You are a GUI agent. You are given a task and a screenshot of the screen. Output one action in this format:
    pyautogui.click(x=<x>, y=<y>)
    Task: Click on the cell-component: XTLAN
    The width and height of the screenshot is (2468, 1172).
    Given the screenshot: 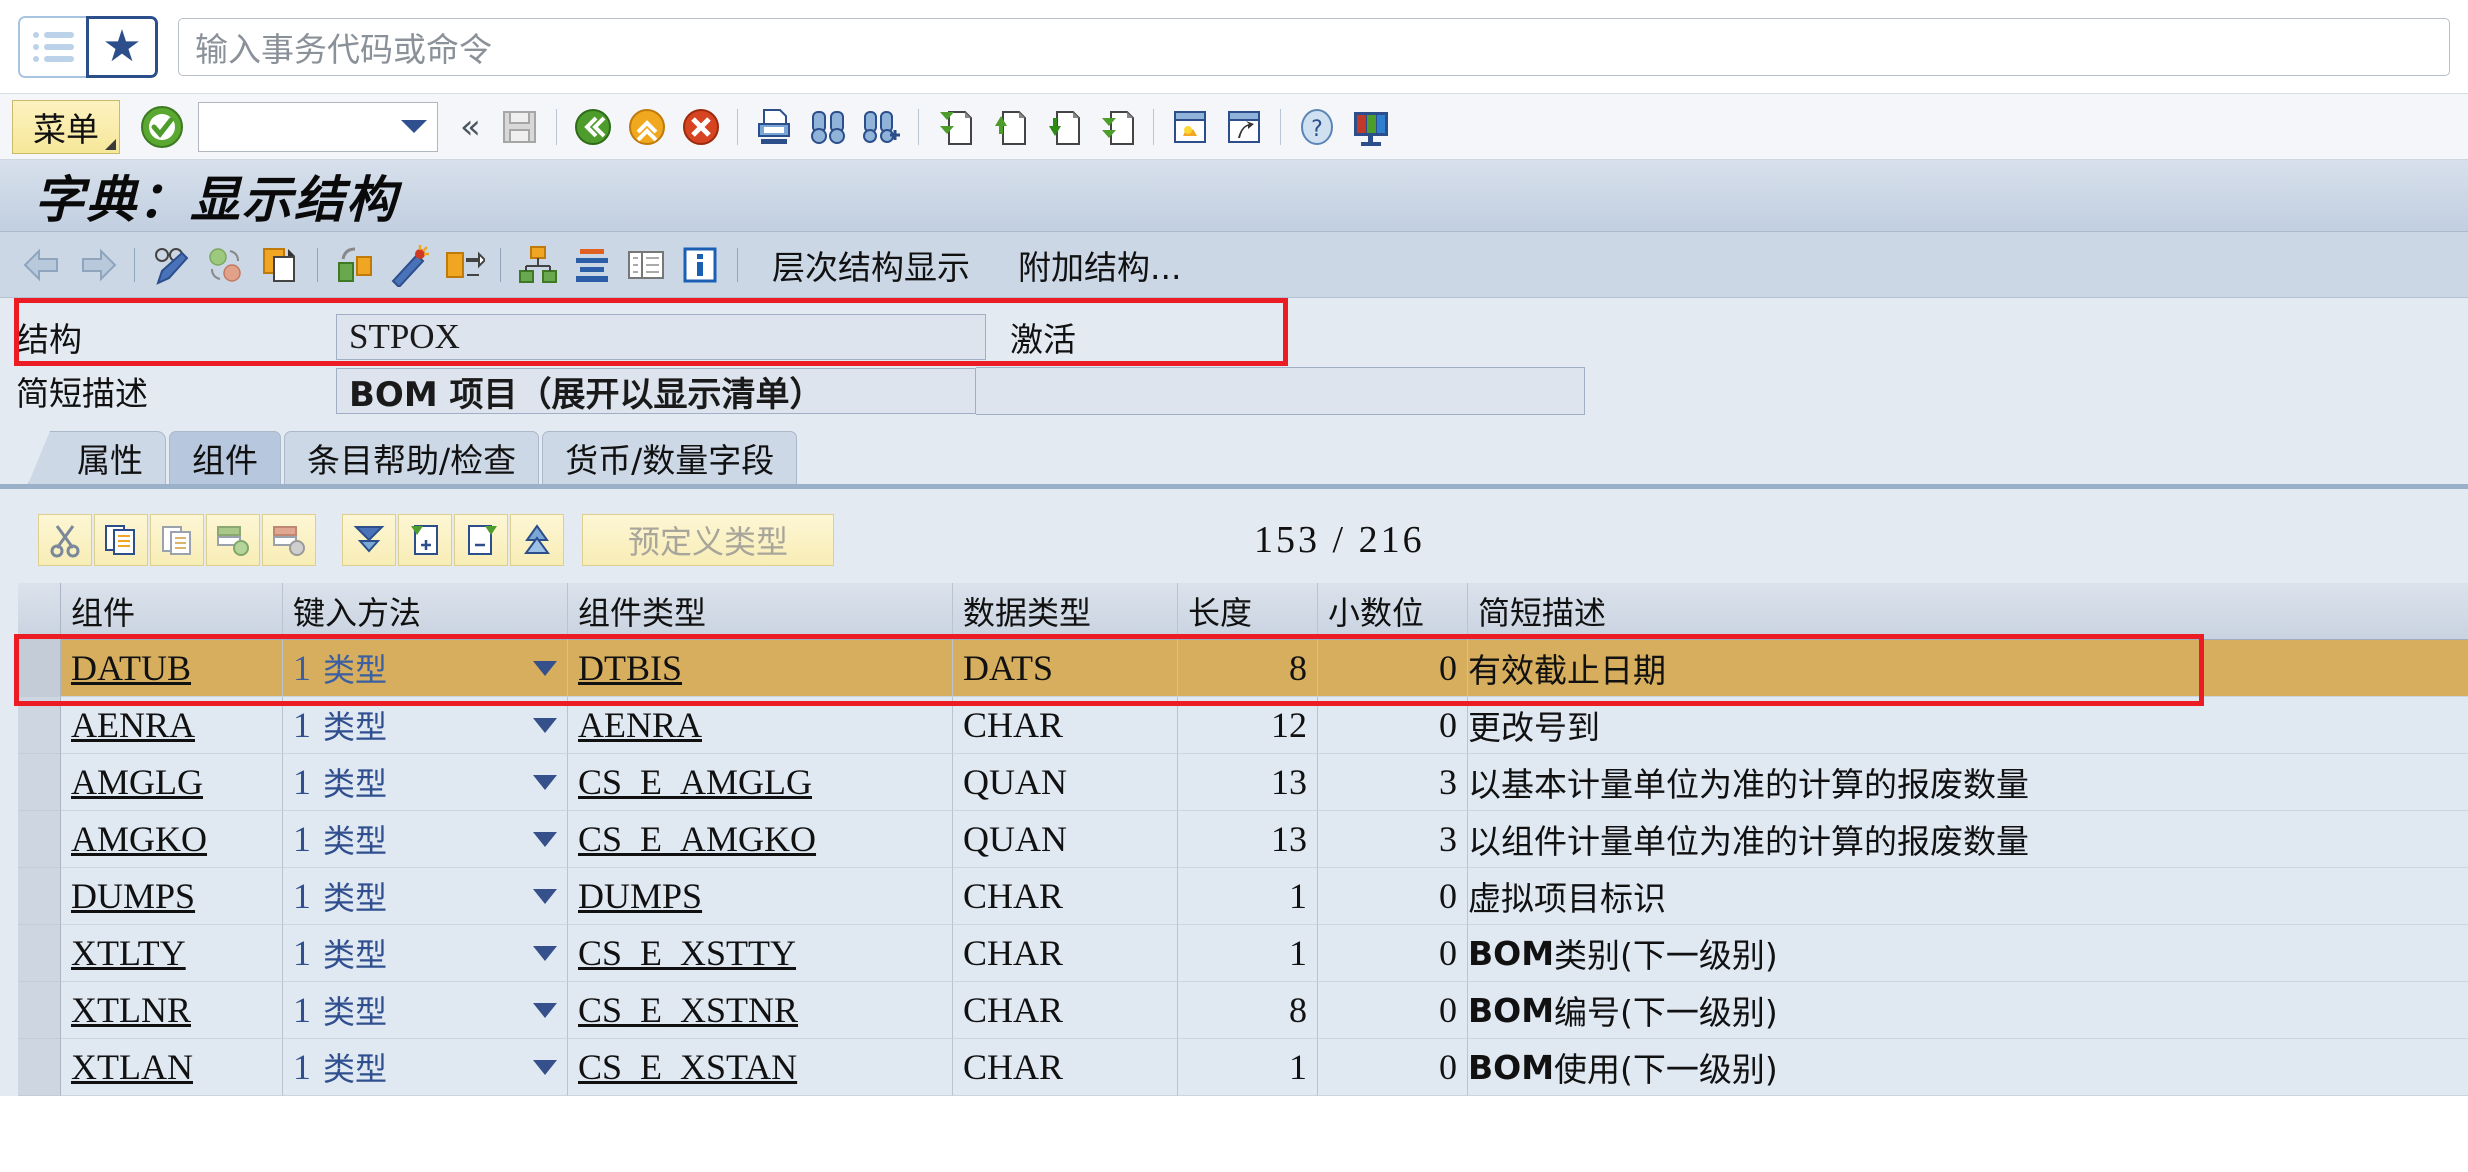 What is the action you would take?
    pyautogui.click(x=172, y=1067)
    